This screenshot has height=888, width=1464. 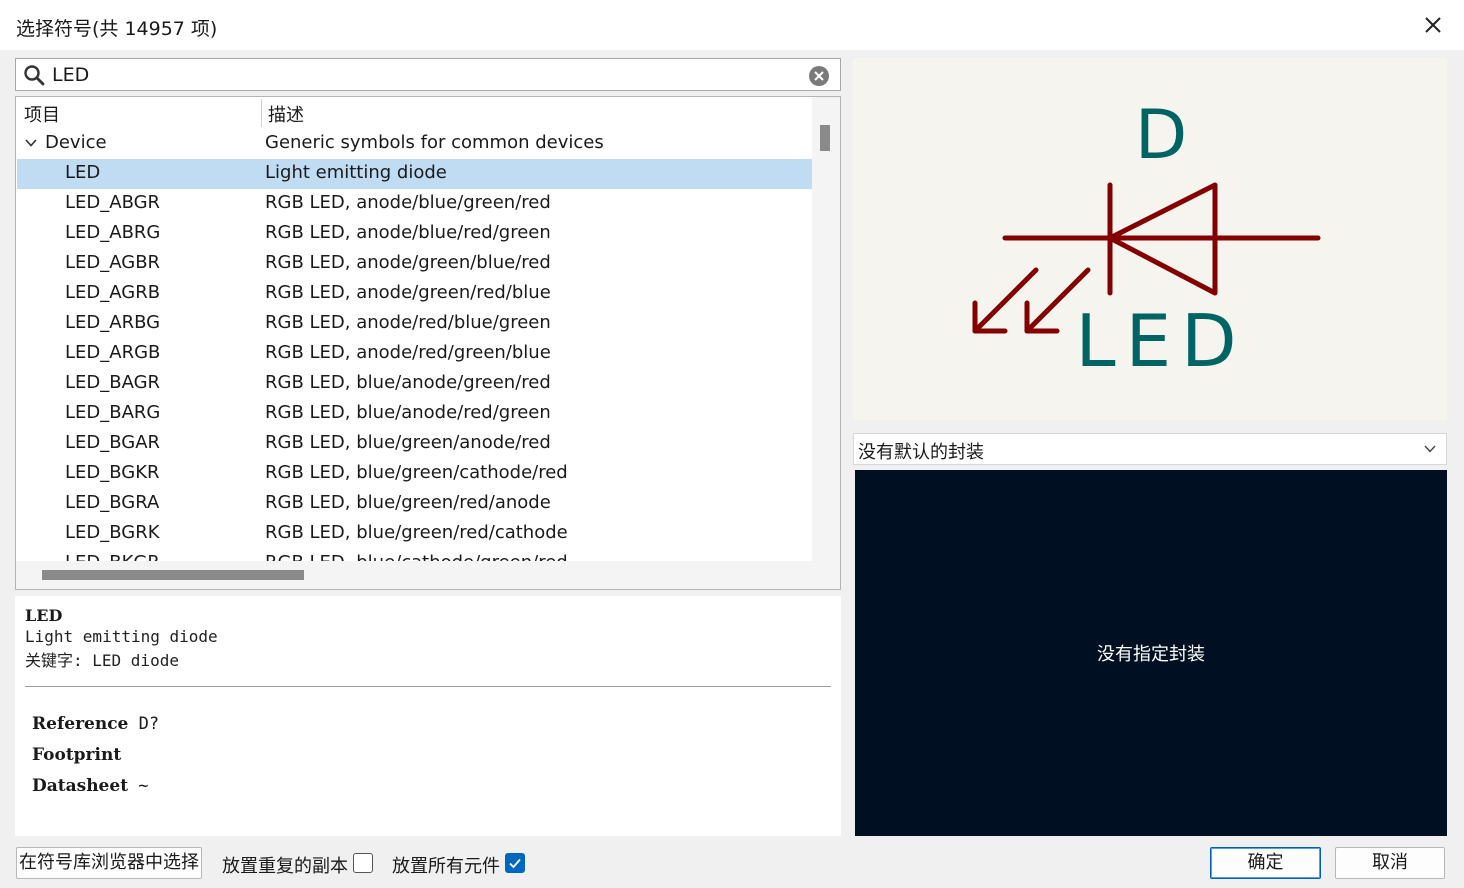 What do you see at coordinates (408, 202) in the screenshot?
I see `item-description: RGB LED, anode/blue/green/red` at bounding box center [408, 202].